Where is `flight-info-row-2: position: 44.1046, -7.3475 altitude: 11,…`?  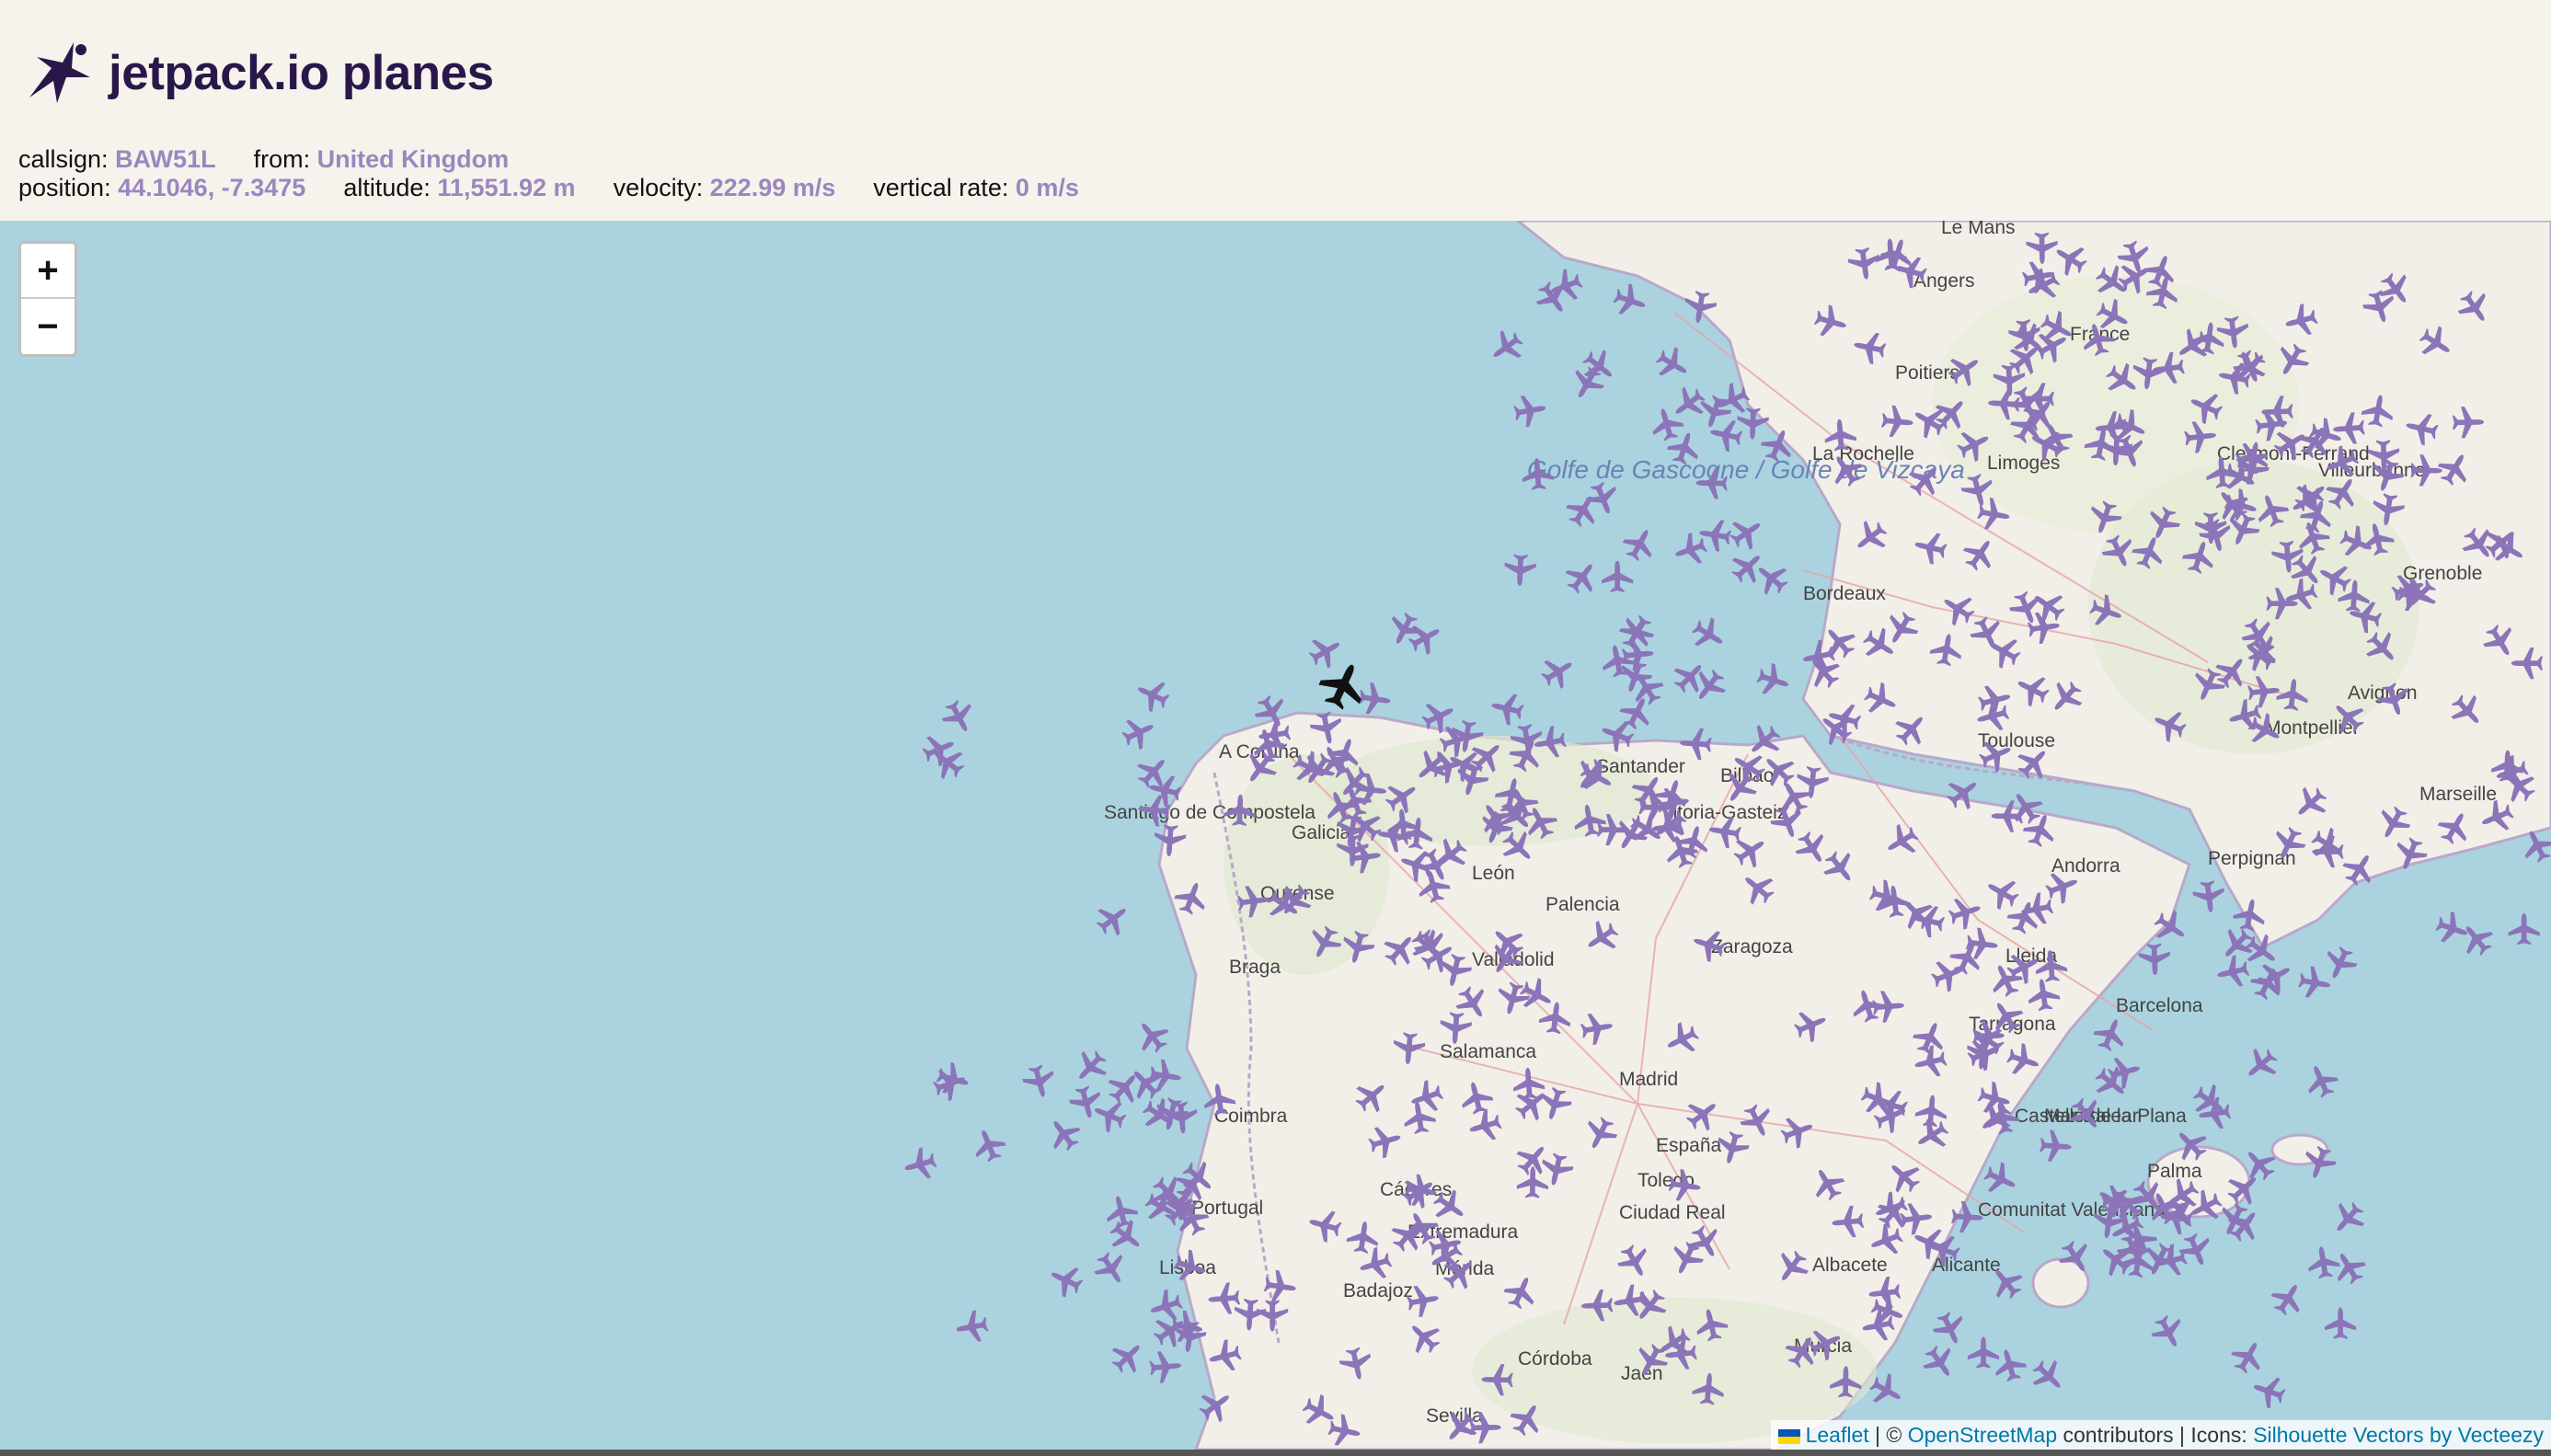 flight-info-row-2: position: 44.1046, -7.3475 altitude: 11,… is located at coordinates (548, 188).